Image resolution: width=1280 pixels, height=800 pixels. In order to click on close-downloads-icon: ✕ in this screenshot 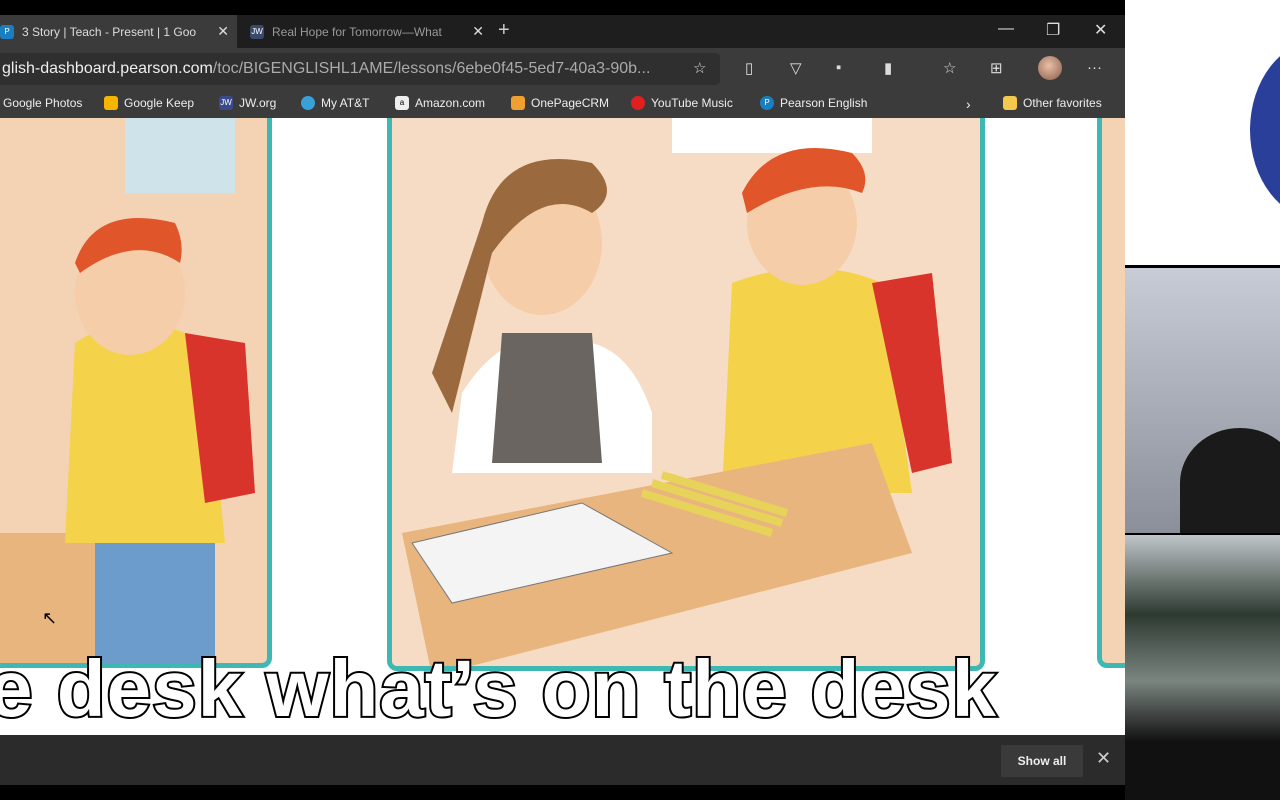, I will do `click(1103, 758)`.